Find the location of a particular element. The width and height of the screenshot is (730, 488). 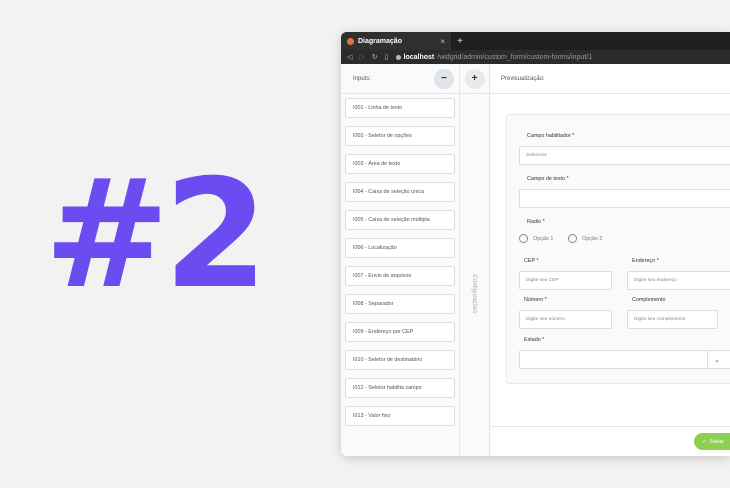

forward-icon: ▷ is located at coordinates (361, 57).